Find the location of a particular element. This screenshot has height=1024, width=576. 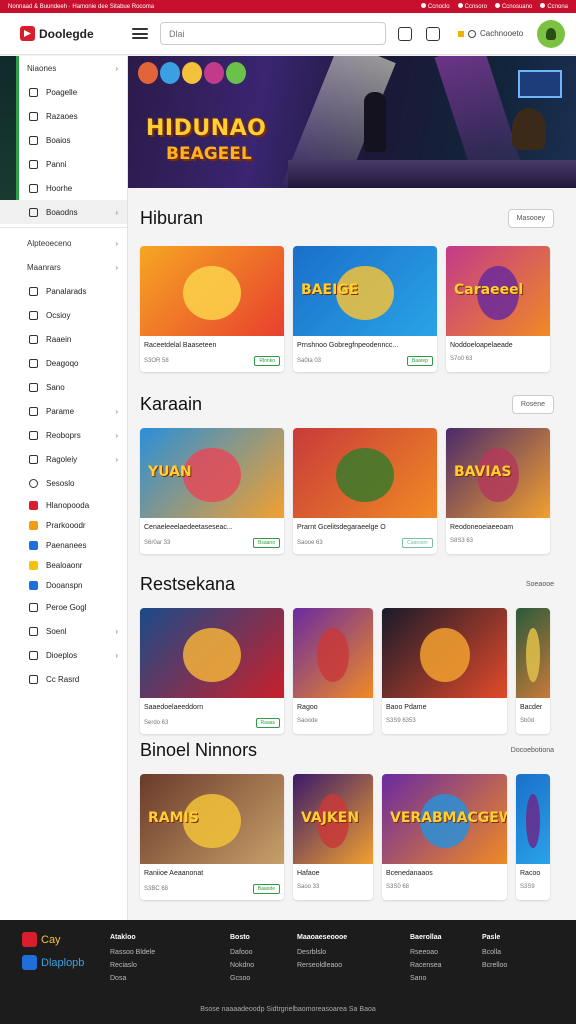

sidebar-item-17: Ragoleiy › is located at coordinates (63, 459).